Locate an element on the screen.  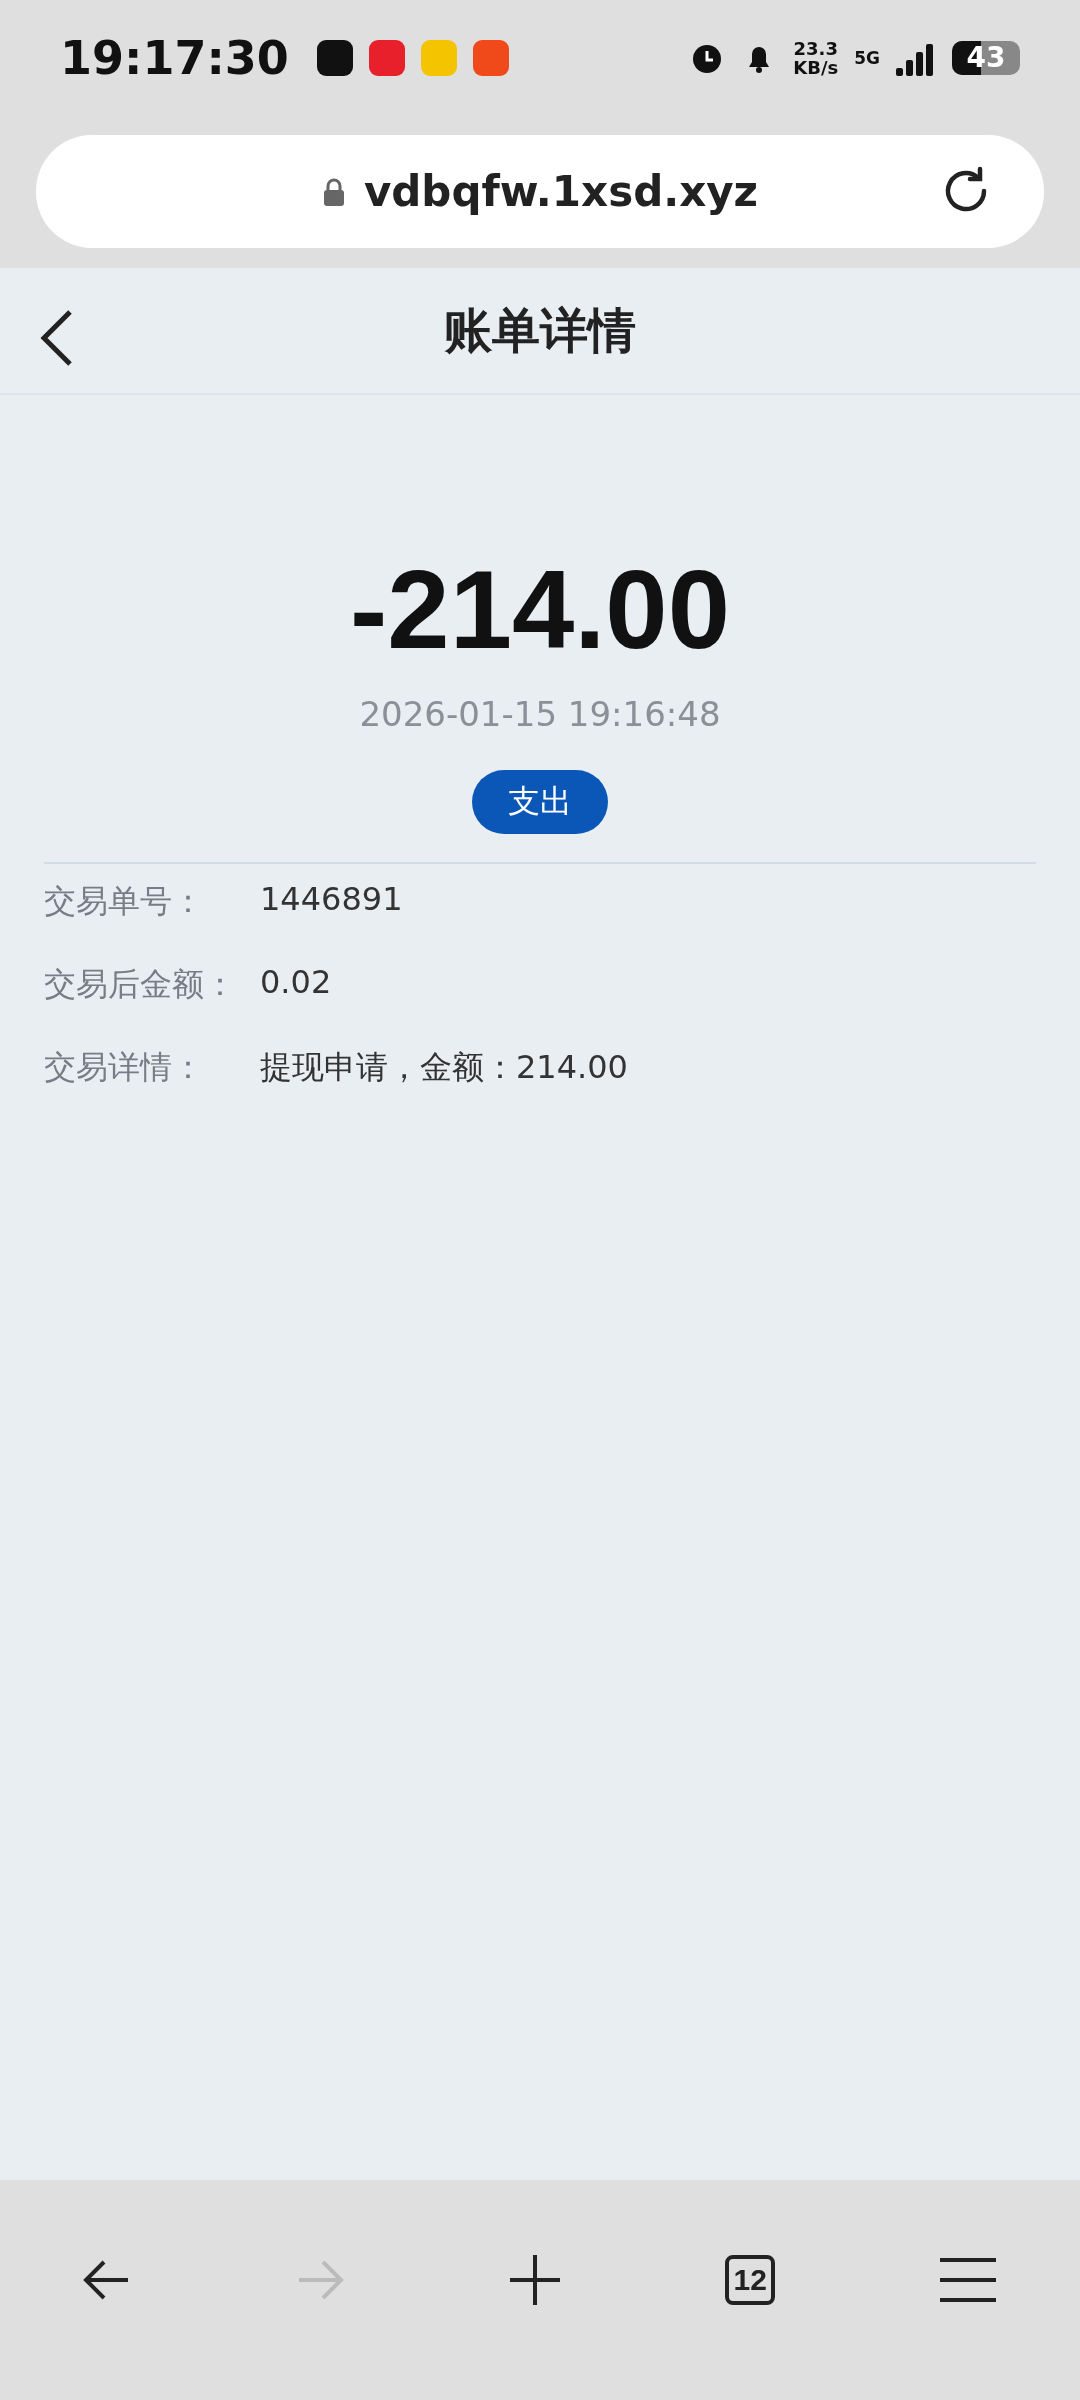
menu-button is located at coordinates (968, 2280).